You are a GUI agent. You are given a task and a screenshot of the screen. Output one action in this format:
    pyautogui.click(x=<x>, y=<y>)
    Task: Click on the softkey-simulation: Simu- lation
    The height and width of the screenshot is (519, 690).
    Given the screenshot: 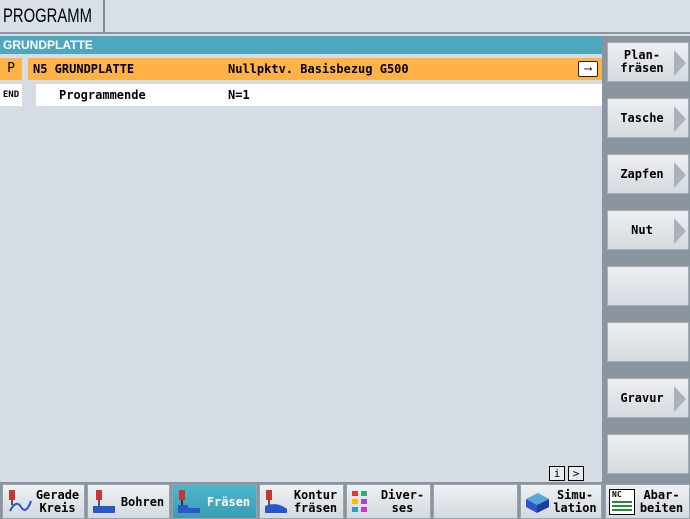 What is the action you would take?
    pyautogui.click(x=561, y=501)
    